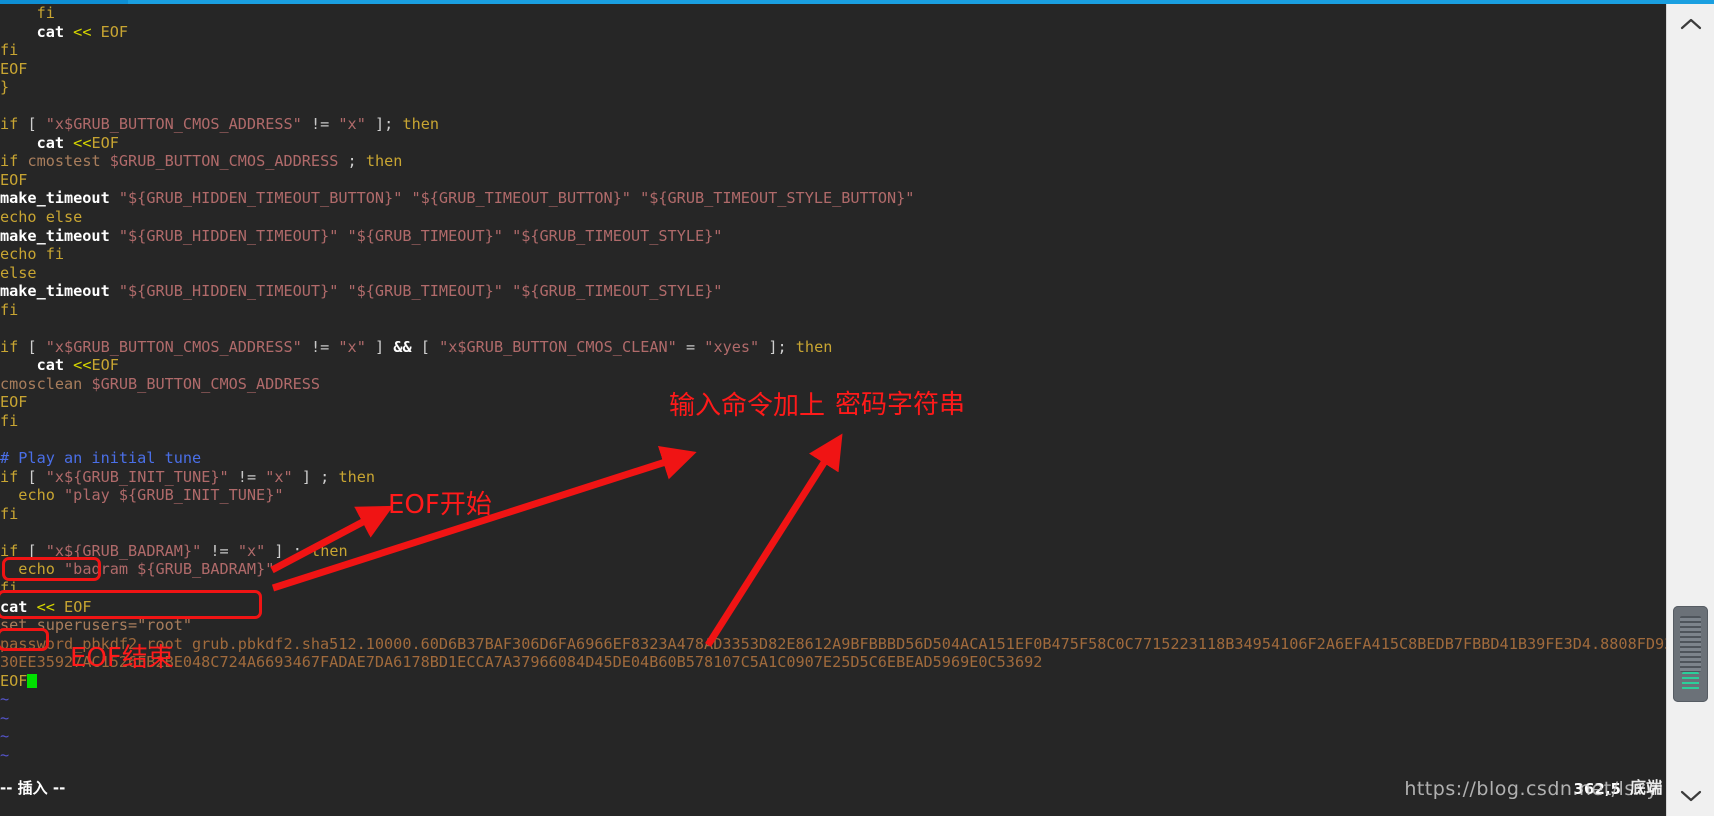  What do you see at coordinates (228, 235) in the screenshot?
I see `code-token: "${GRUB_HIDDEN_TIMEOUT}"` at bounding box center [228, 235].